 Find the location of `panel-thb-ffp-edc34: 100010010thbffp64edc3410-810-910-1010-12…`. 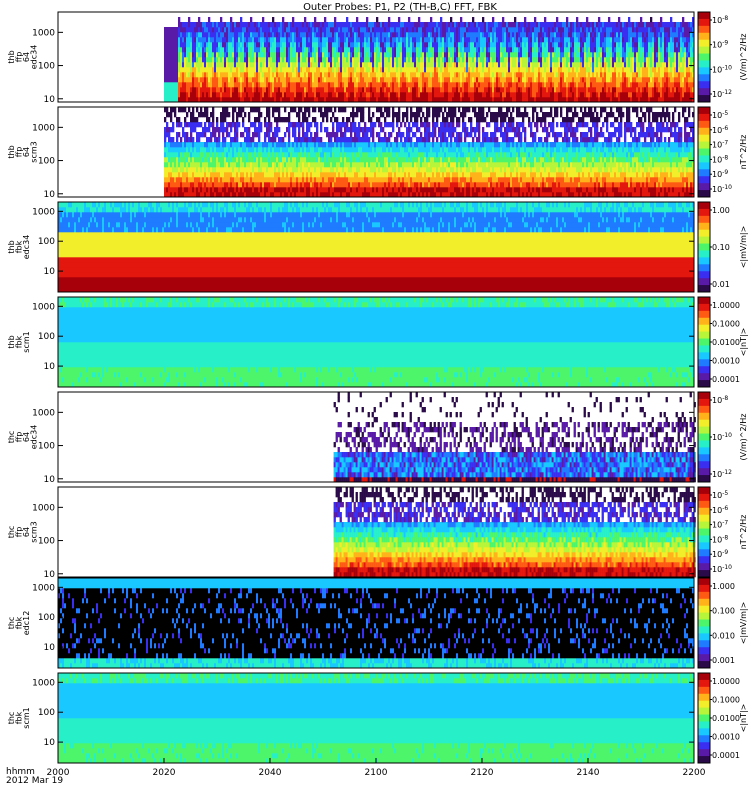

panel-thb-ffp-edc34: 100010010thbffp64edc3410-810-910-1010-12… is located at coordinates (377, 58).